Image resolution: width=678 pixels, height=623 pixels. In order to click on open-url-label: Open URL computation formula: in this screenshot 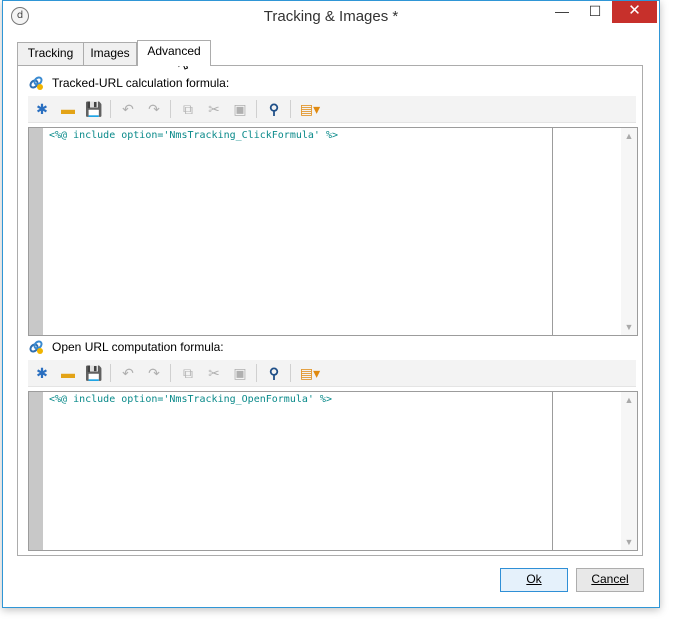, I will do `click(138, 347)`.